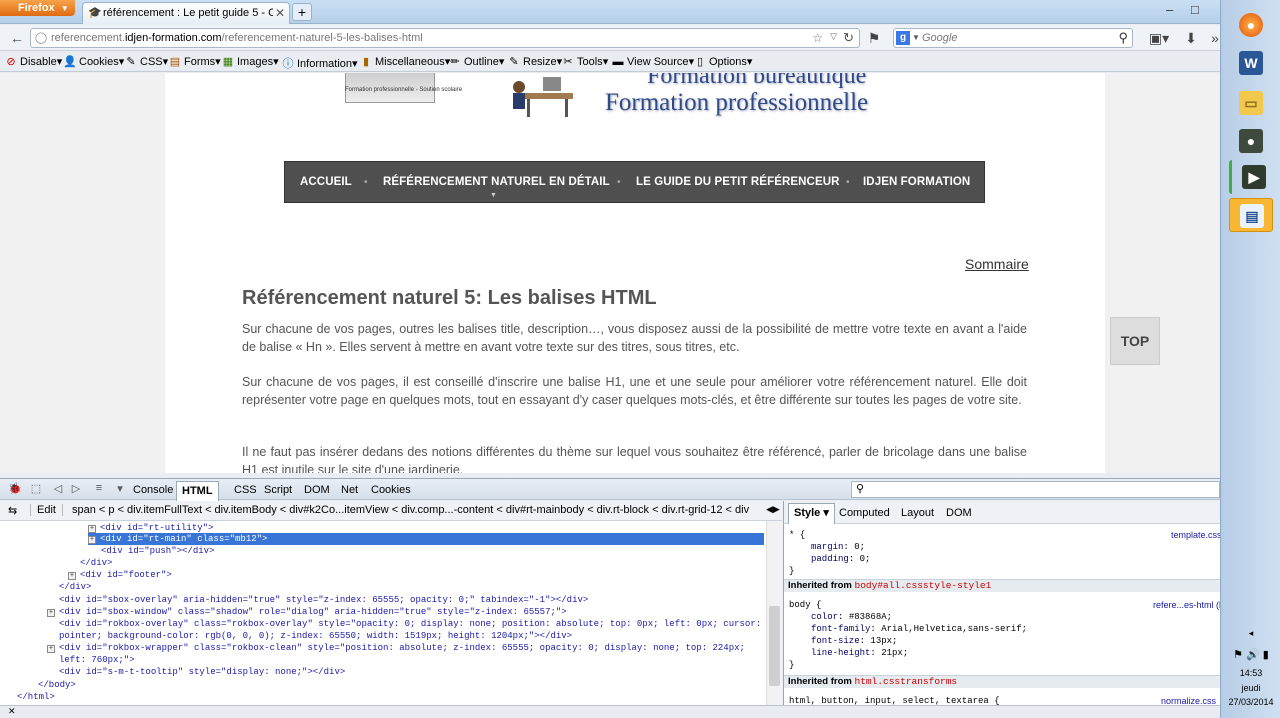 The width and height of the screenshot is (1280, 718). I want to click on download-icon: ⬇, so click(1191, 38).